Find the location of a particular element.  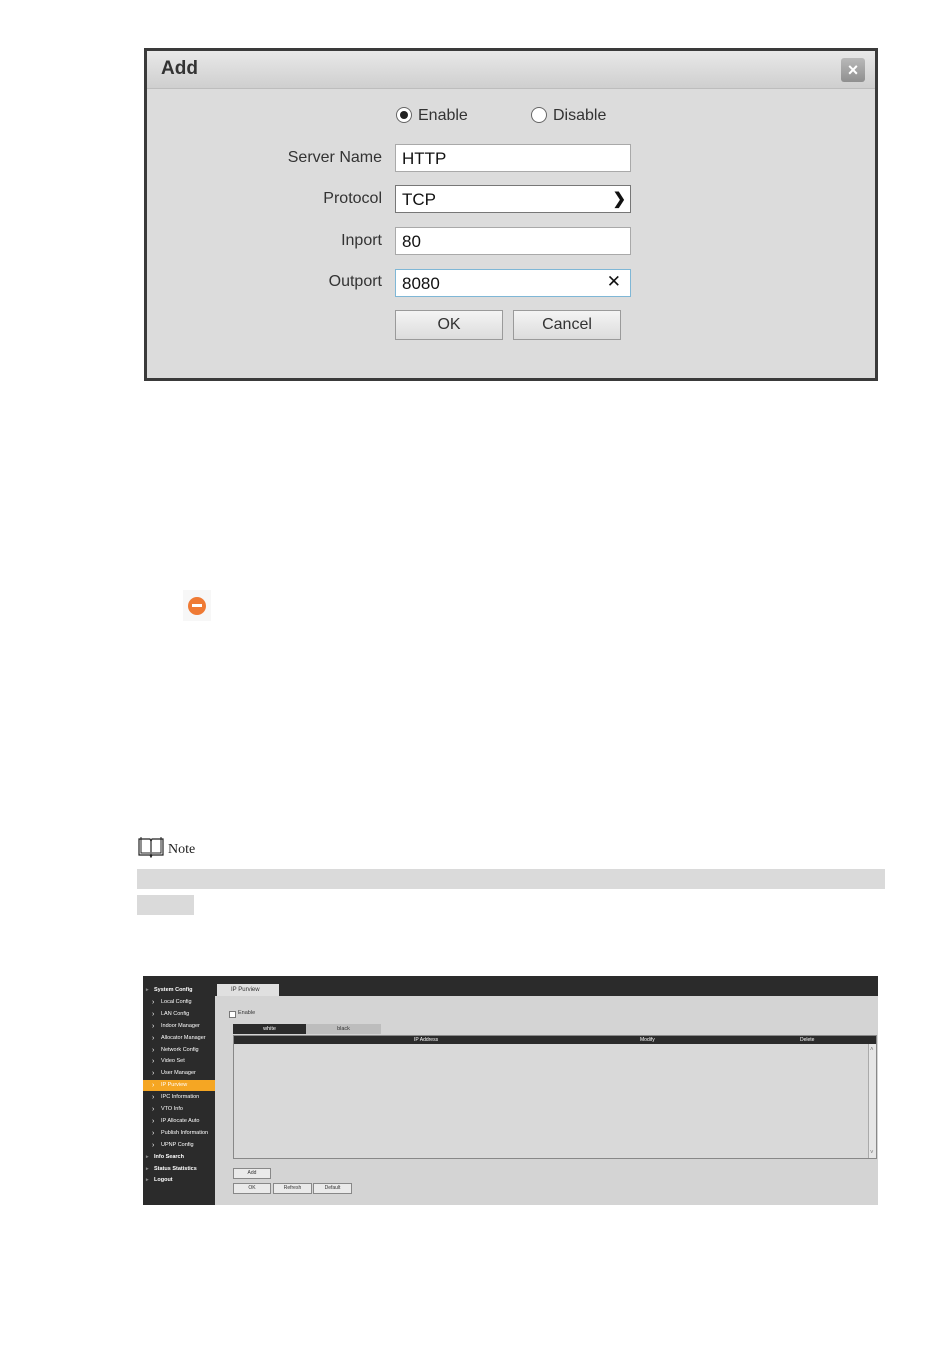

scroll-down-icon: ˅ is located at coordinates (872, 1153).